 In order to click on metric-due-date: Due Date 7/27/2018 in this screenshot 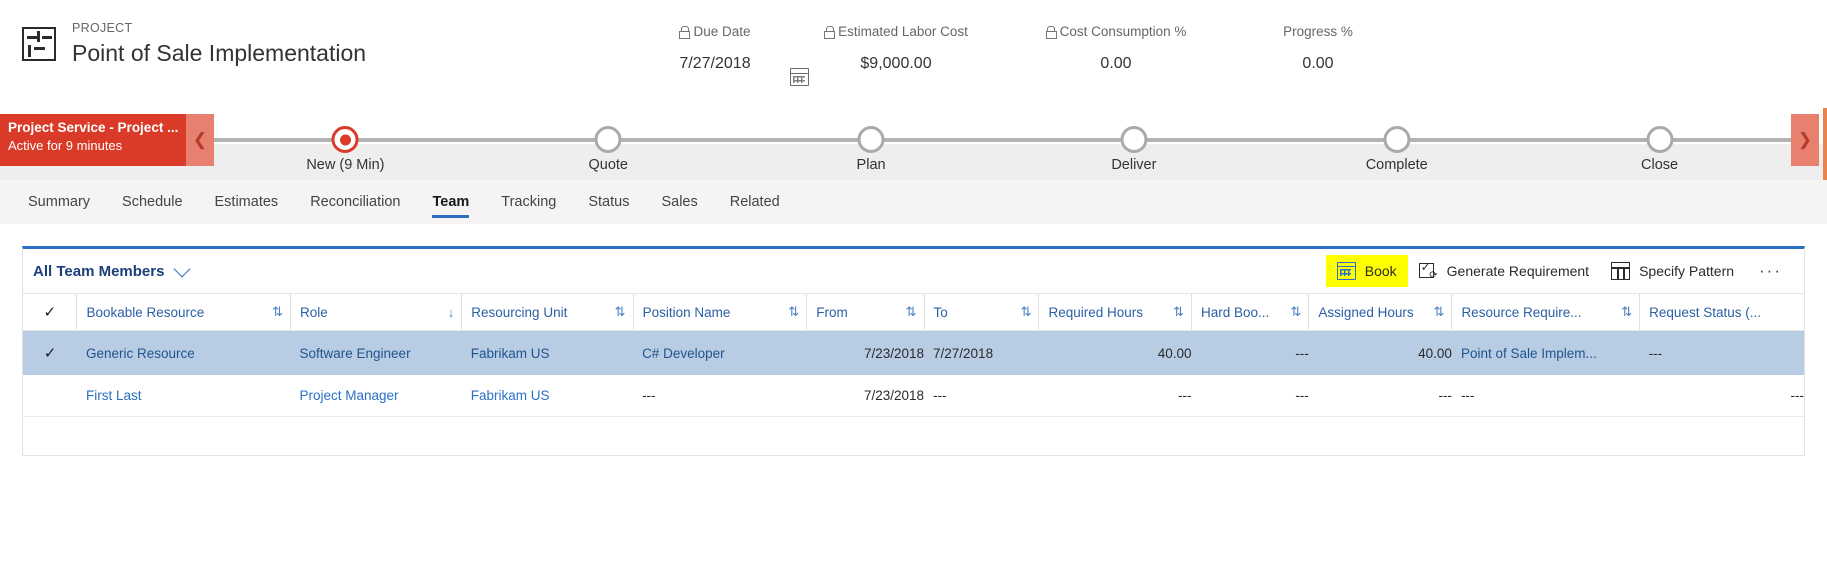, I will do `click(724, 55)`.